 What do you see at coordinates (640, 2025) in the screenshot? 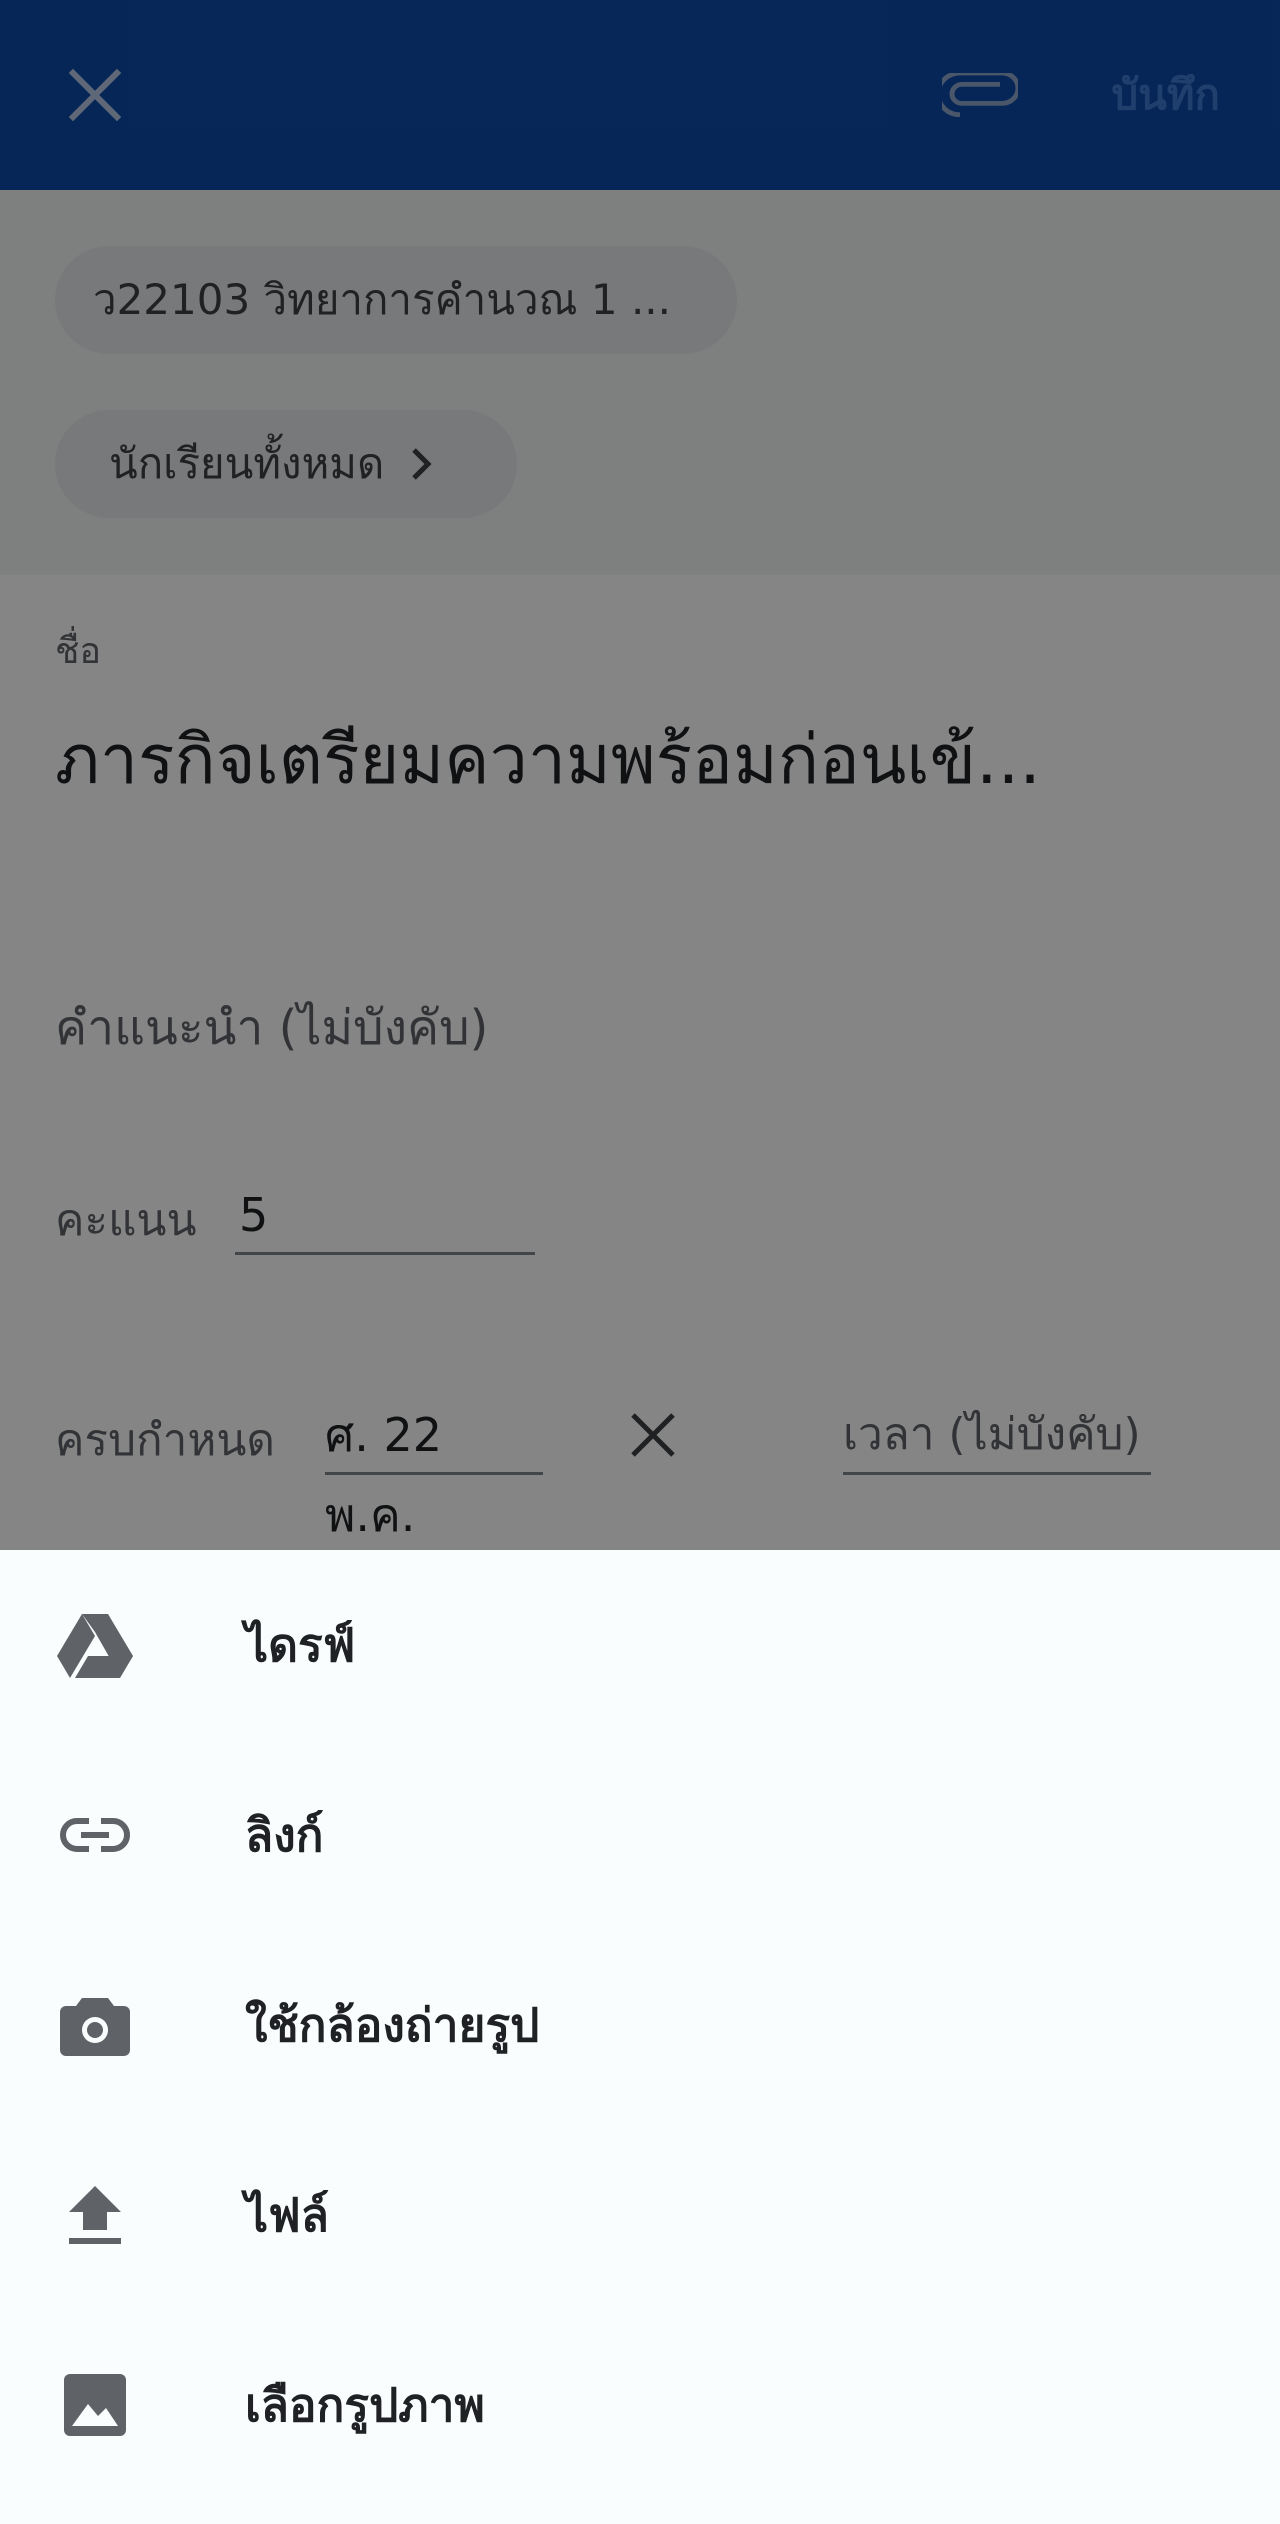
I see `sheet-item-camera: ใช้กล้องถ่ายรูป` at bounding box center [640, 2025].